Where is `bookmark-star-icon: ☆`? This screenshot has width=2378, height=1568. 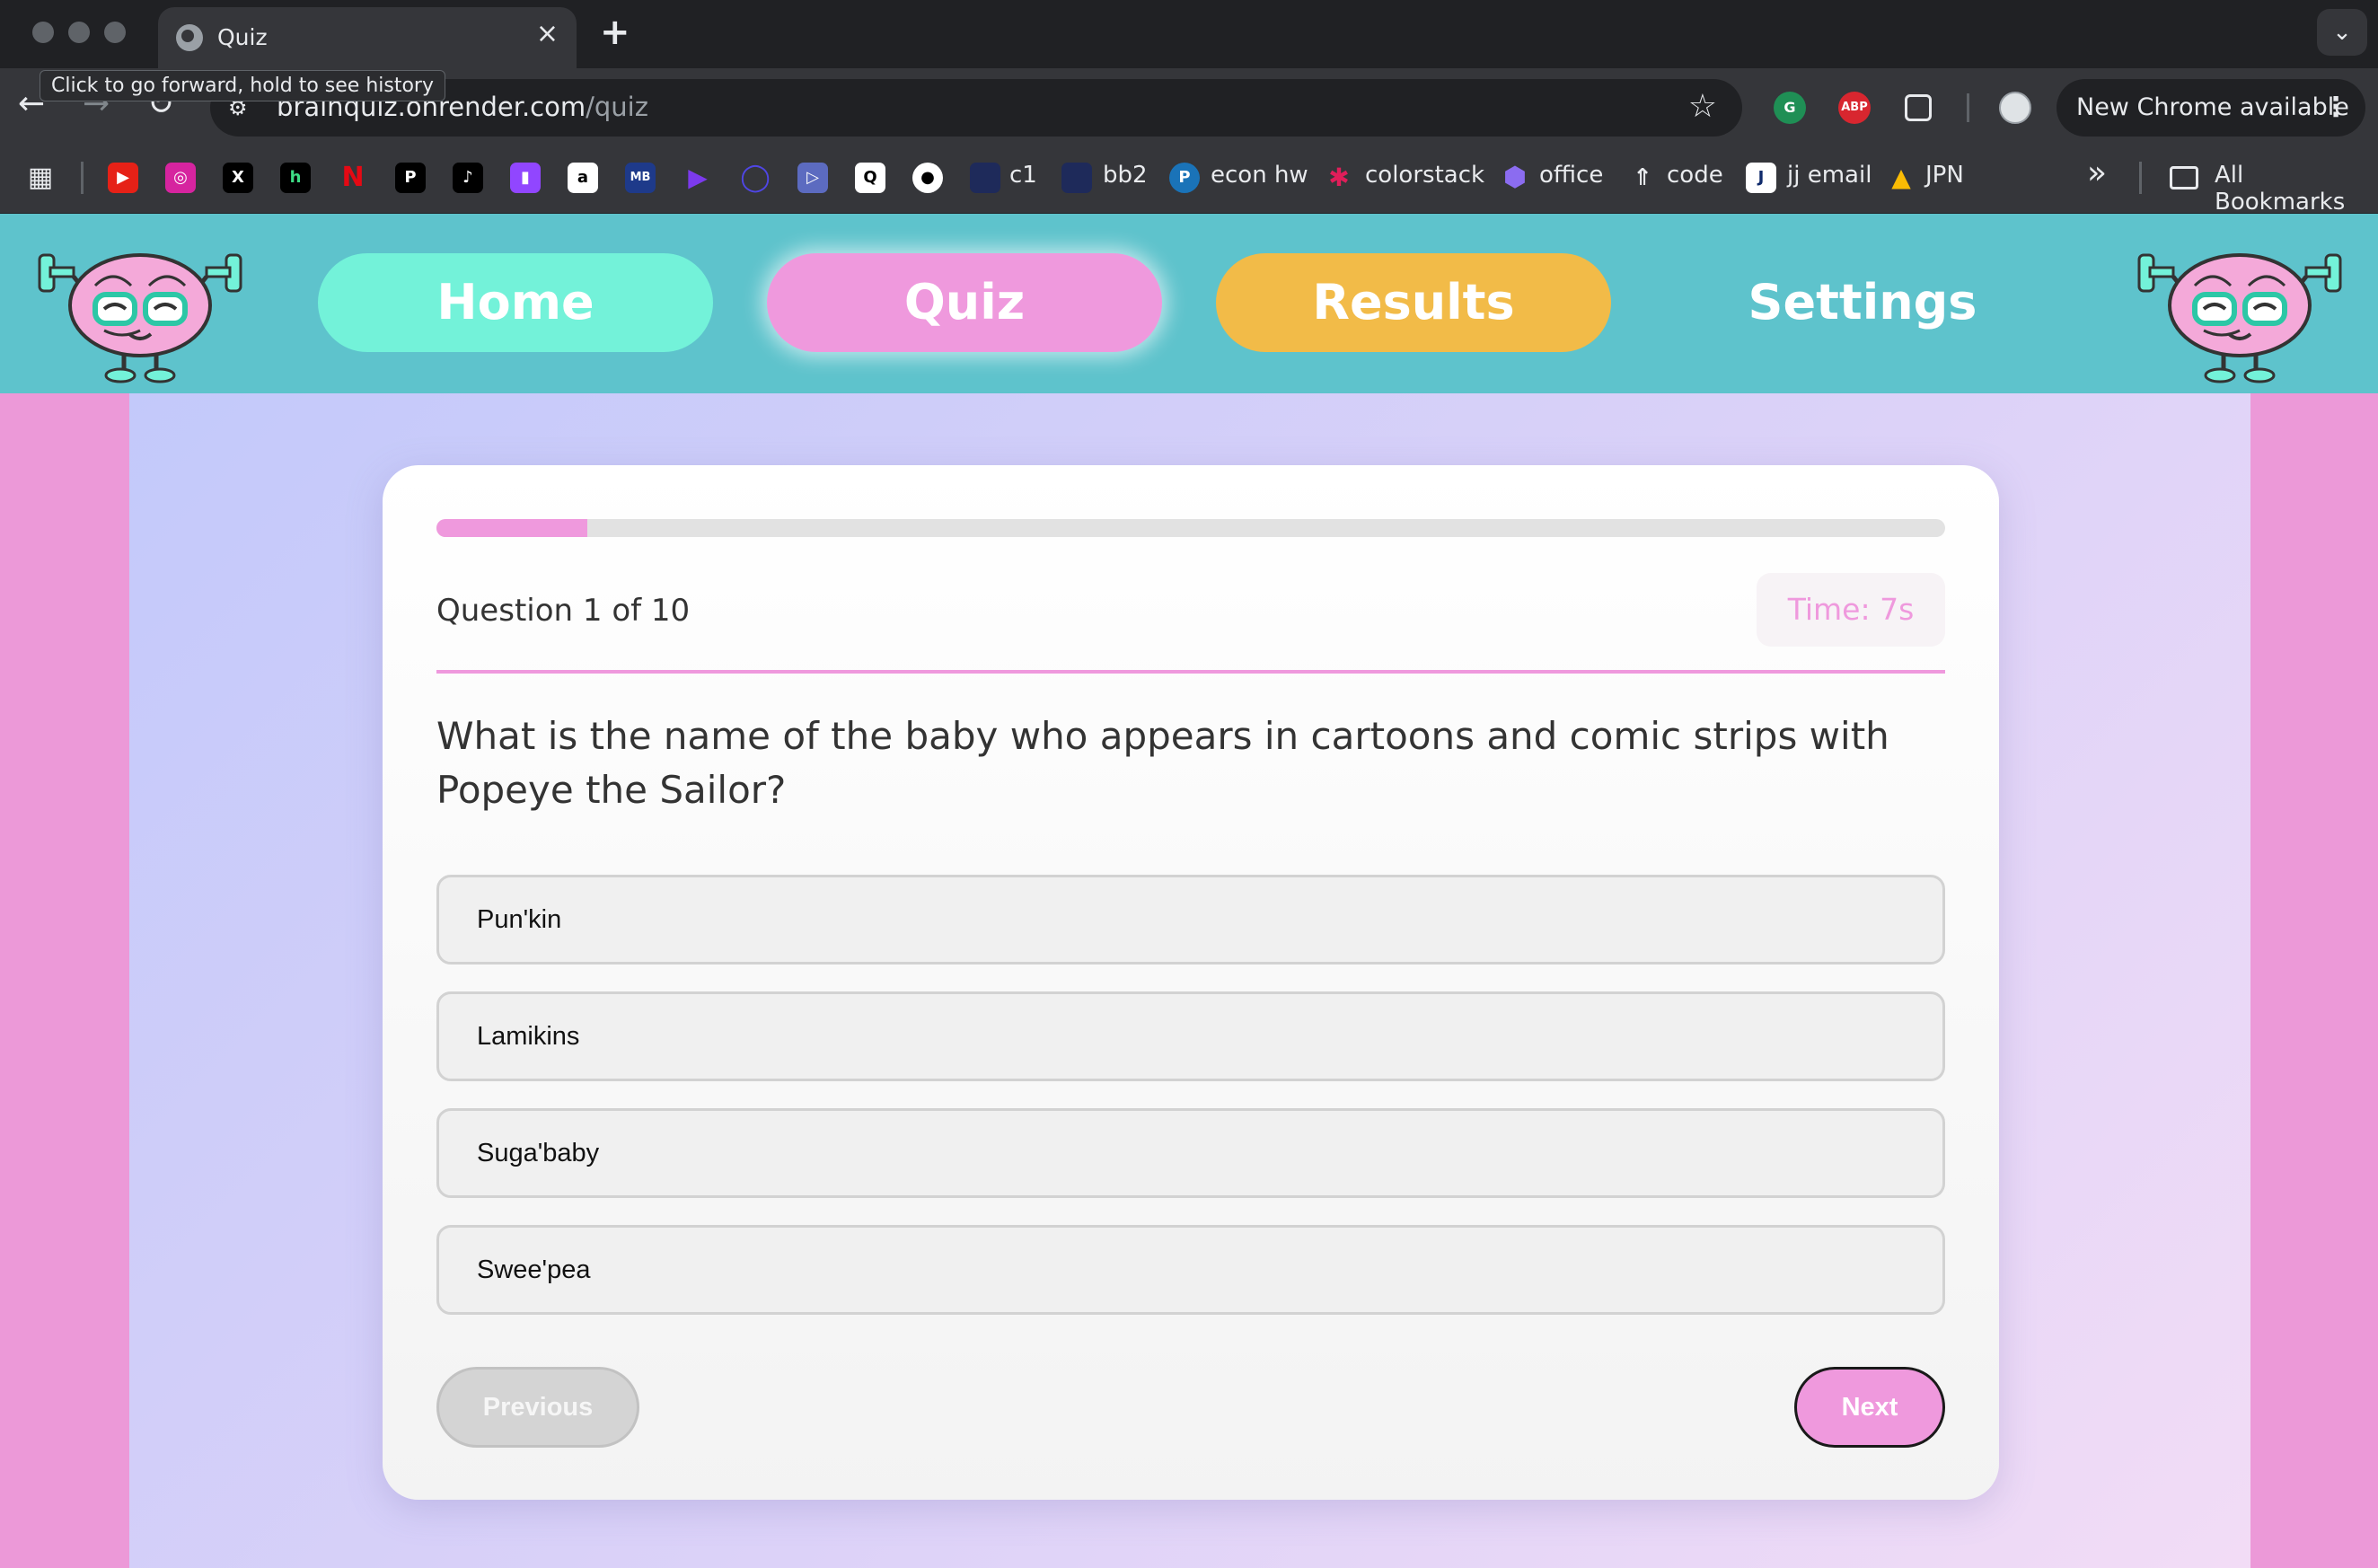
bookmark-star-icon: ☆ is located at coordinates (1702, 106).